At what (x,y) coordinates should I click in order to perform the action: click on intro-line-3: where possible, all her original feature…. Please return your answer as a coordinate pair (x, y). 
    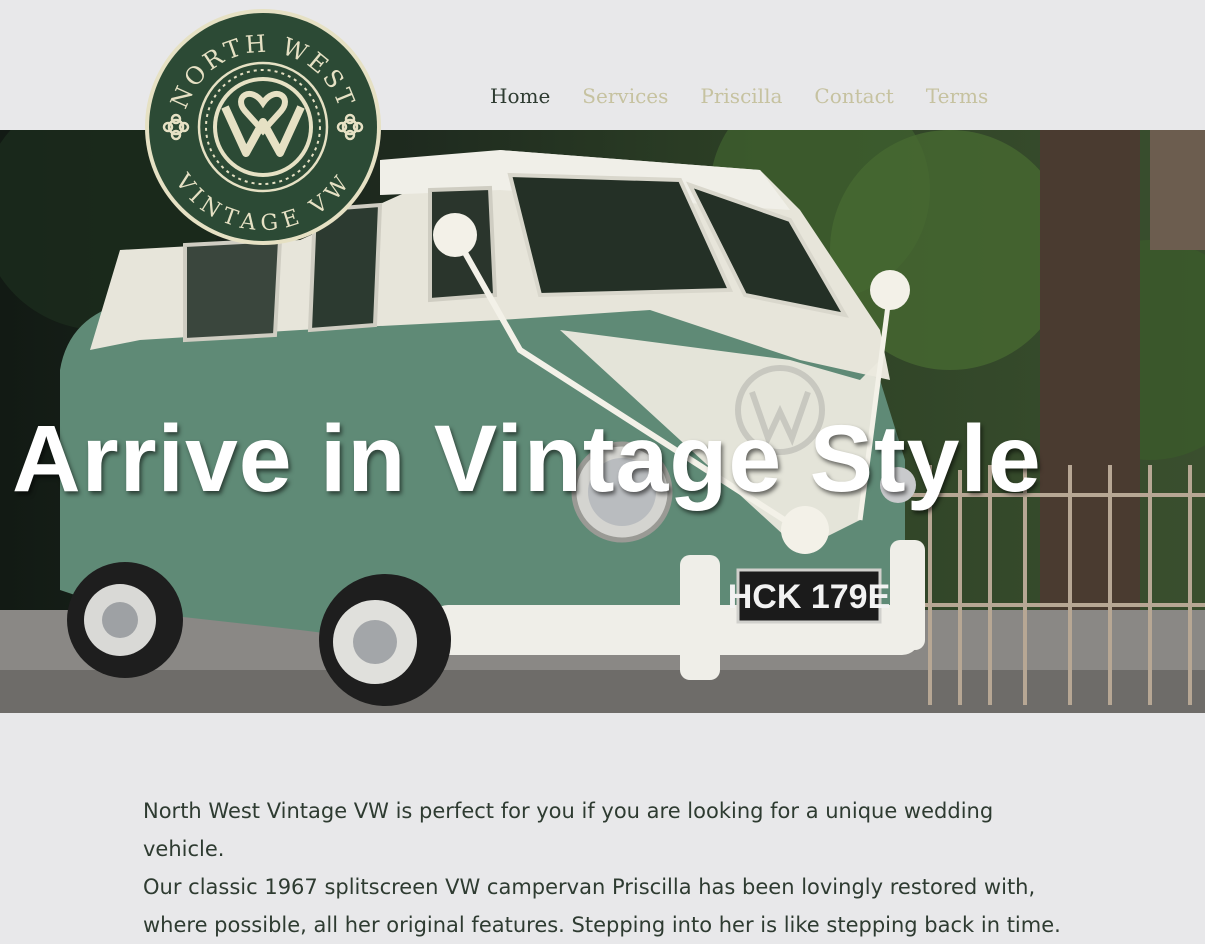
    Looking at the image, I should click on (602, 925).